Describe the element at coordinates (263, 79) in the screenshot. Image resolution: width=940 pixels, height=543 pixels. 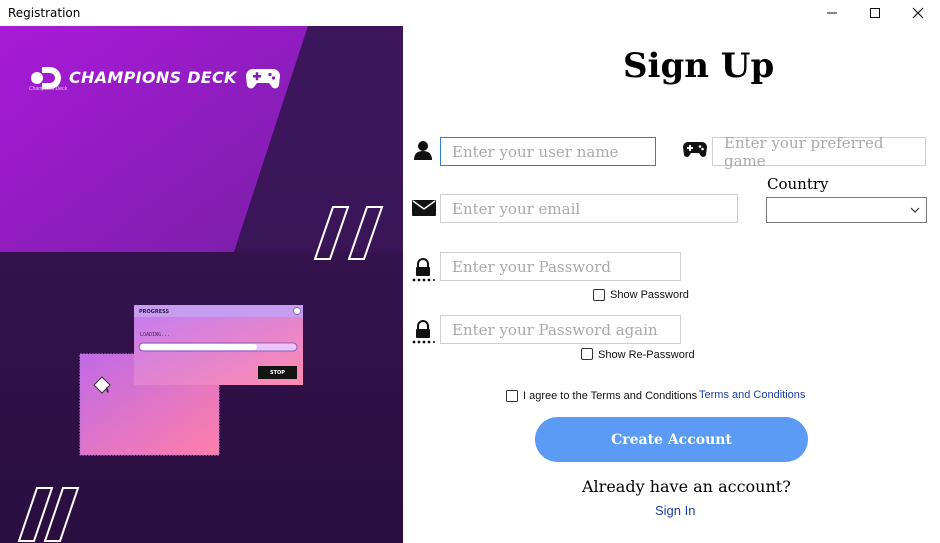
I see `gamepad-logo-icon` at that location.